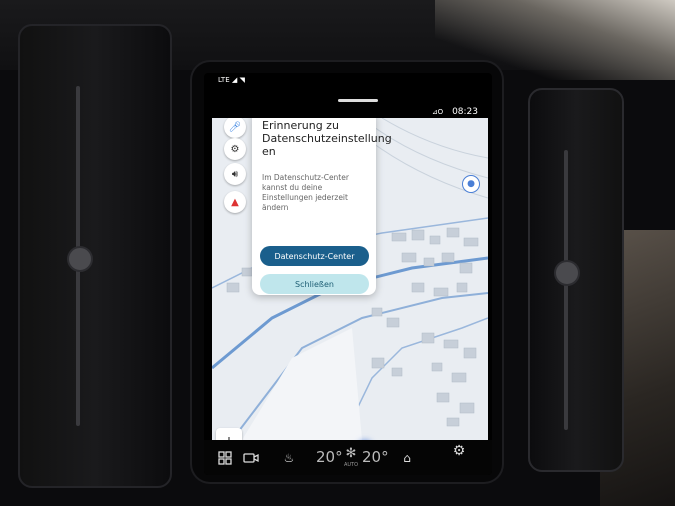  I want to click on fan-auto-label: AUTO, so click(351, 465).